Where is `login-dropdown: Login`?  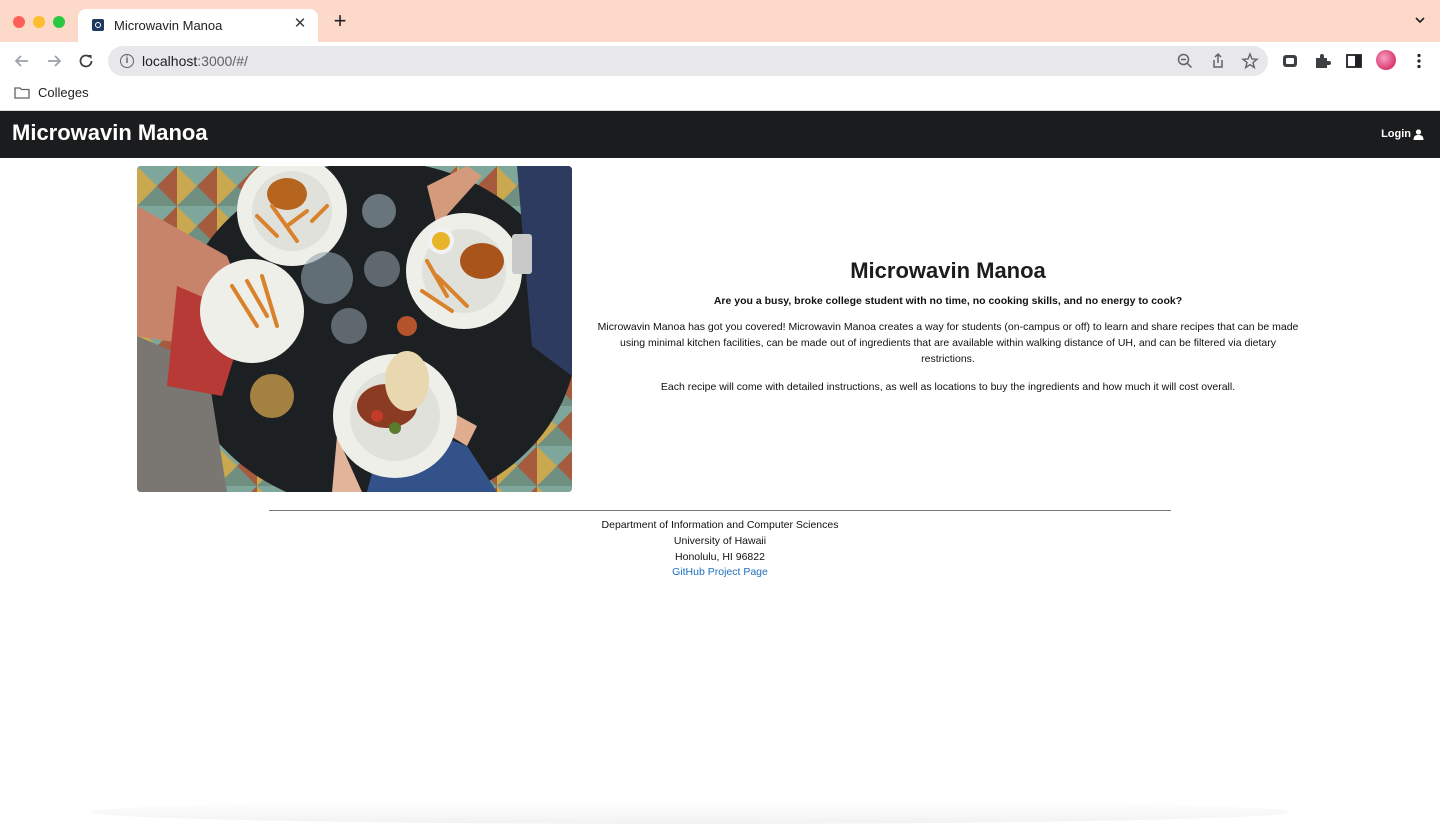 login-dropdown: Login is located at coordinates (1402, 134).